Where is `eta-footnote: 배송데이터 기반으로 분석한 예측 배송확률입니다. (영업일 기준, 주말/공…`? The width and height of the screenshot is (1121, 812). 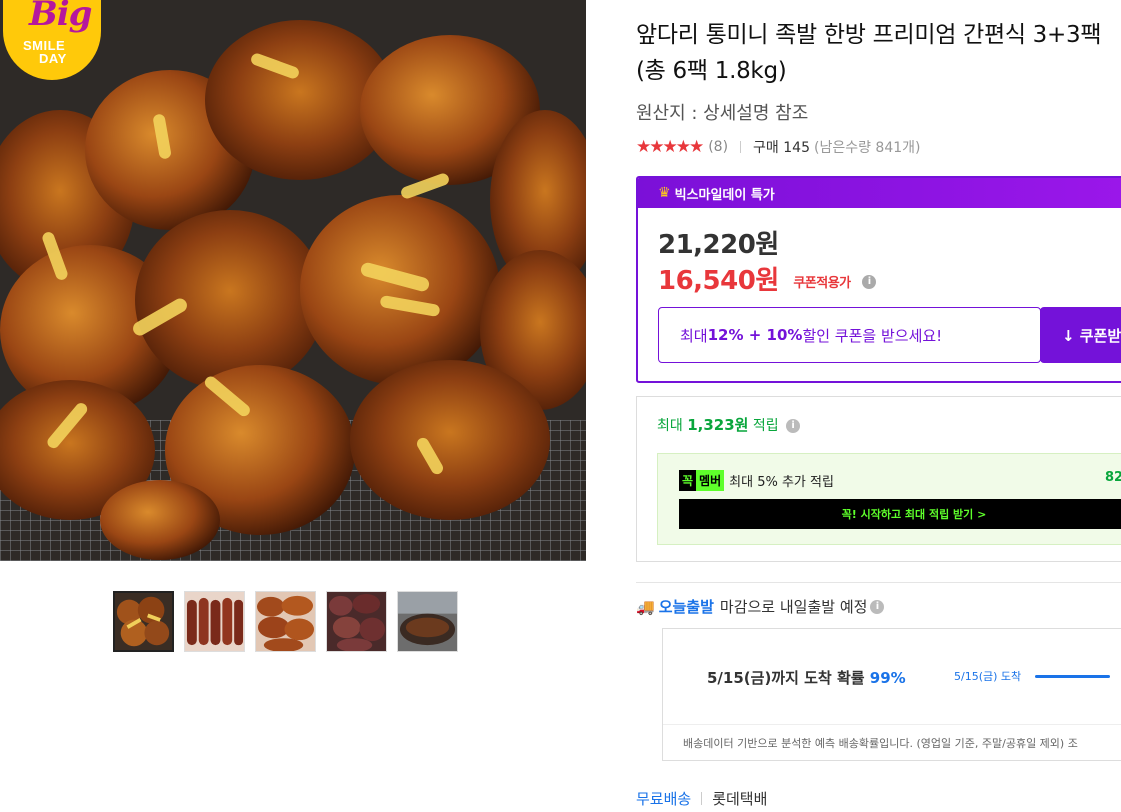
eta-footnote: 배송데이터 기반으로 분석한 예측 배송확률입니다. (영업일 기준, 주말/공… is located at coordinates (892, 742).